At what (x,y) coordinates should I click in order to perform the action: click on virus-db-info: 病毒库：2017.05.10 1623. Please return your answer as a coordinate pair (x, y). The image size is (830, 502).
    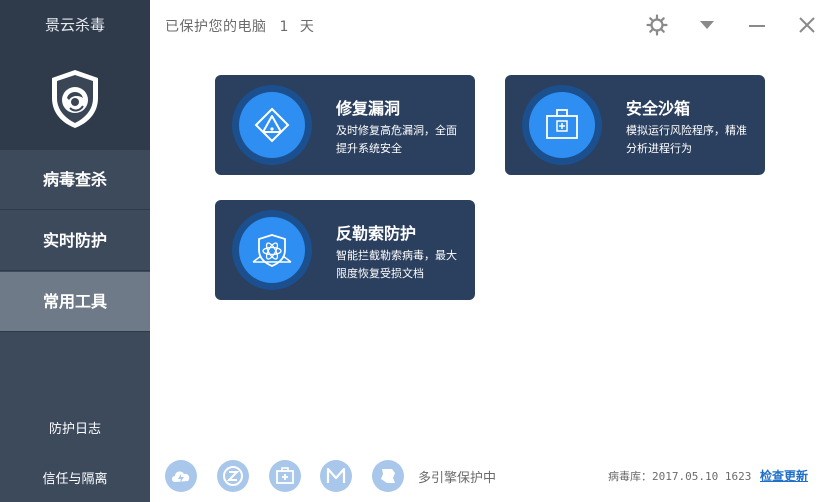
    Looking at the image, I should click on (679, 476).